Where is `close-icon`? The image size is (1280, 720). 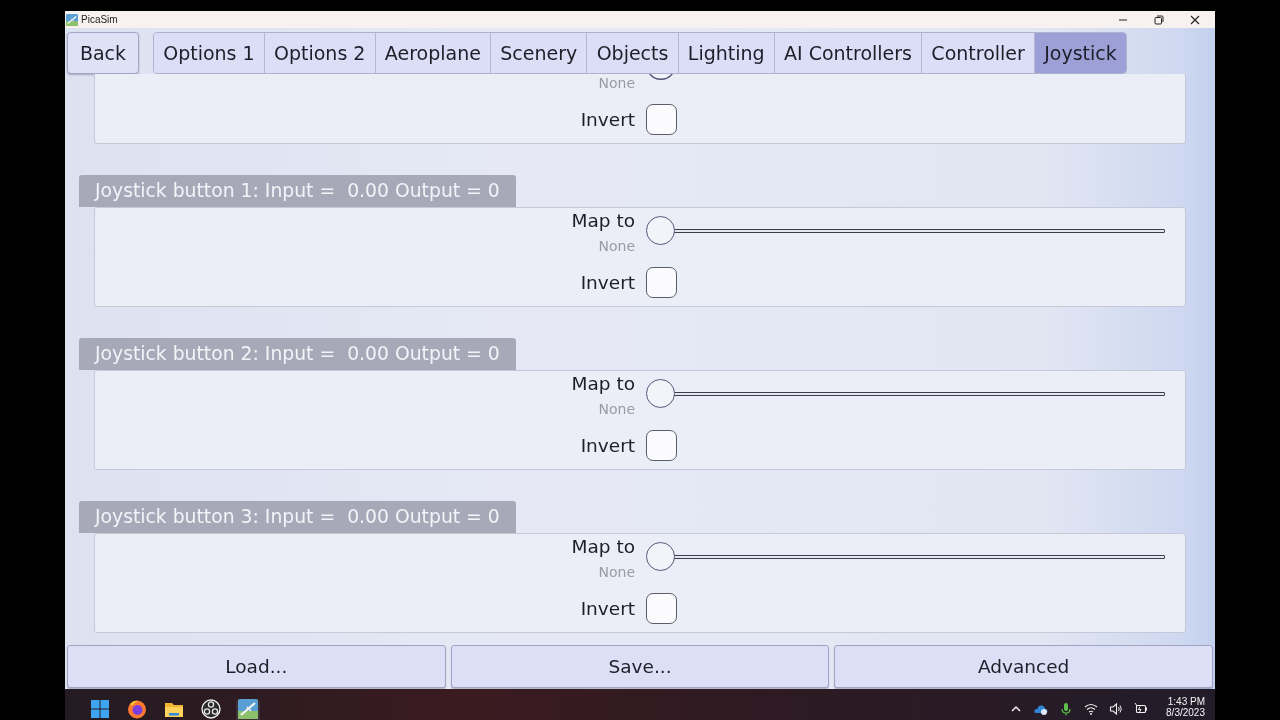
close-icon is located at coordinates (1195, 19).